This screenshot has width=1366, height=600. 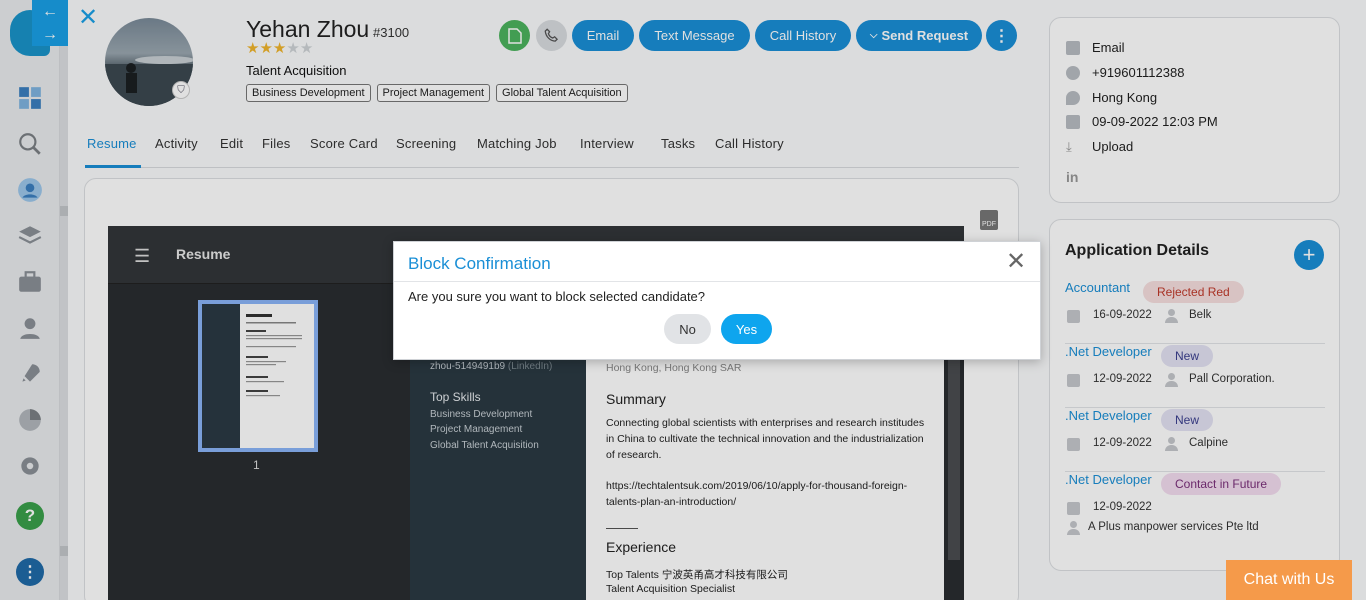 I want to click on dialog-divider, so click(x=717, y=281).